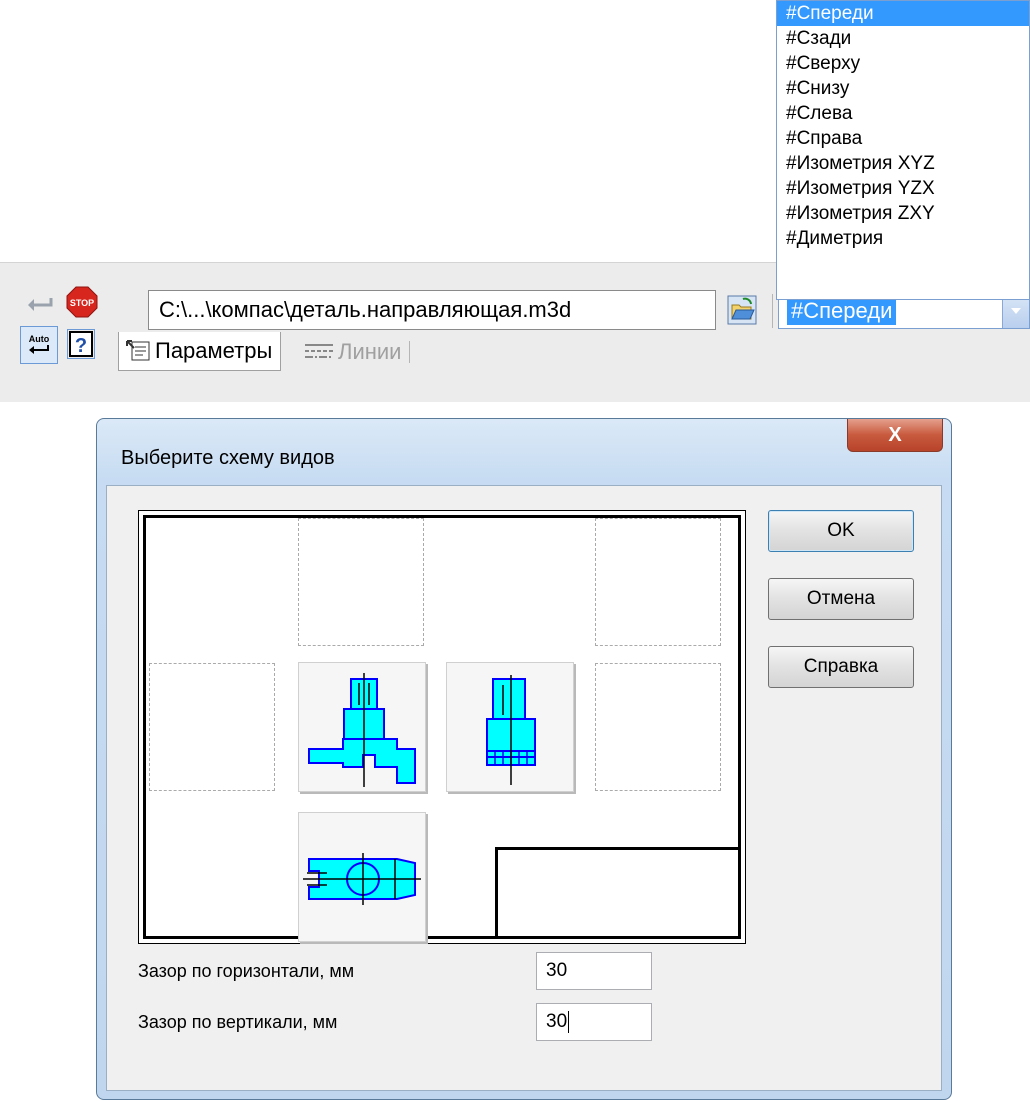 The image size is (1030, 1101). I want to click on left-view-drawing, so click(511, 730).